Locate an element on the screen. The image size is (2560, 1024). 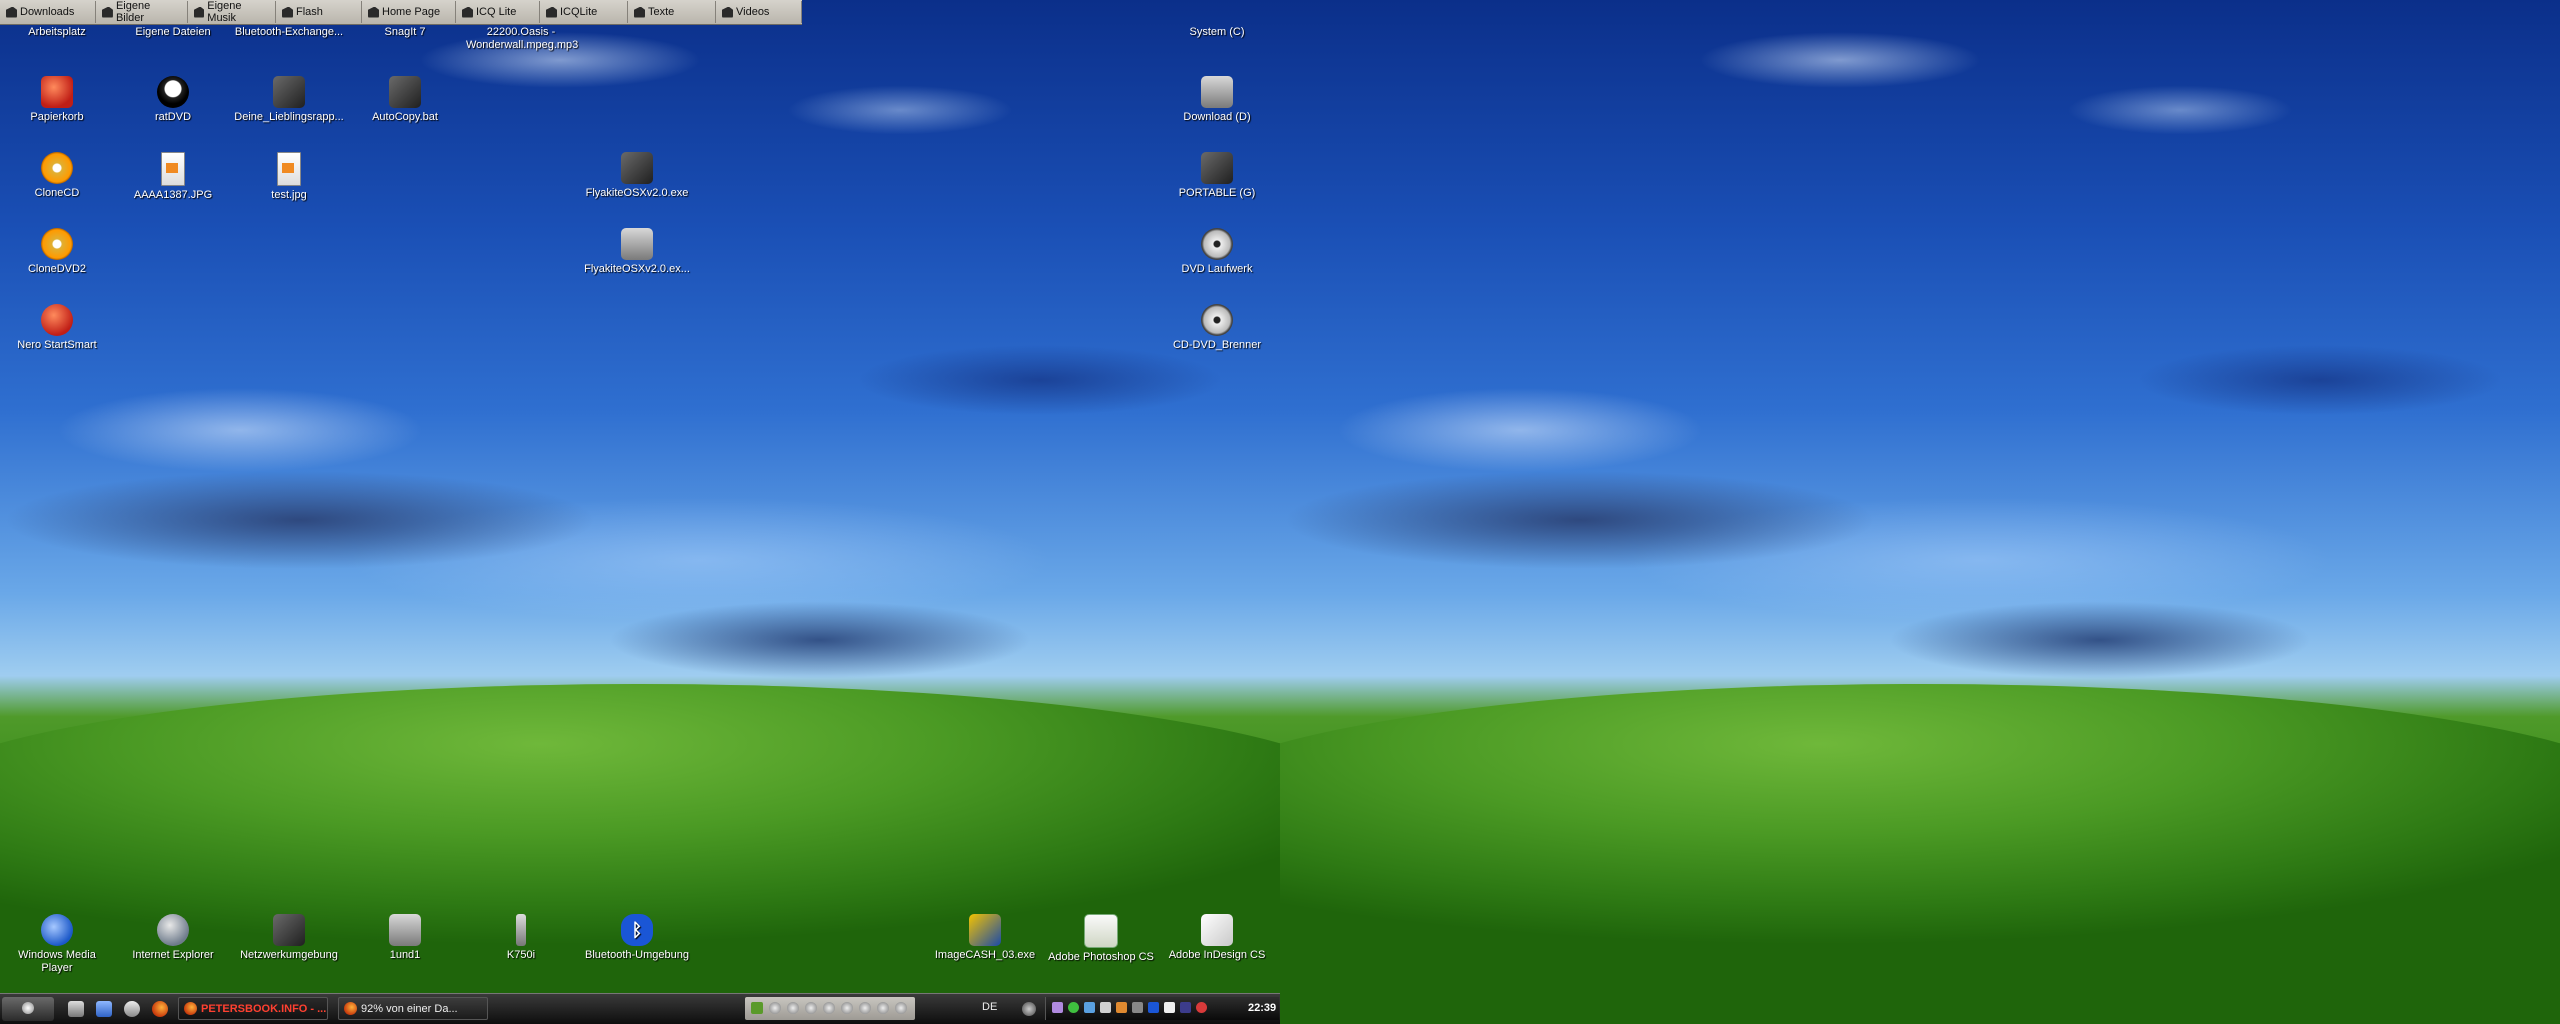
computer-icon is located at coordinates (405, 930).